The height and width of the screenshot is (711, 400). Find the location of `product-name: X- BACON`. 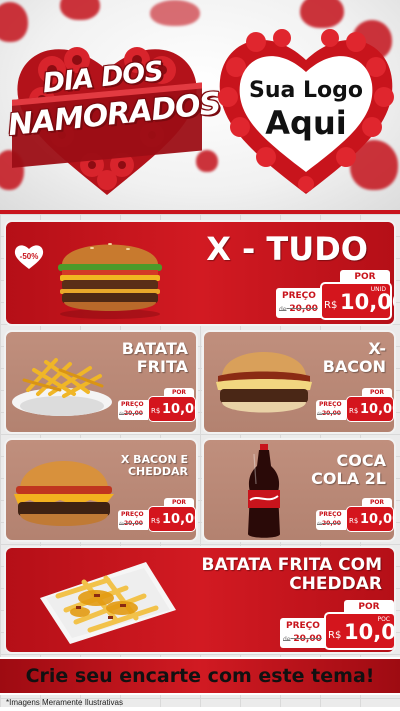

product-name: X- BACON is located at coordinates (354, 358).